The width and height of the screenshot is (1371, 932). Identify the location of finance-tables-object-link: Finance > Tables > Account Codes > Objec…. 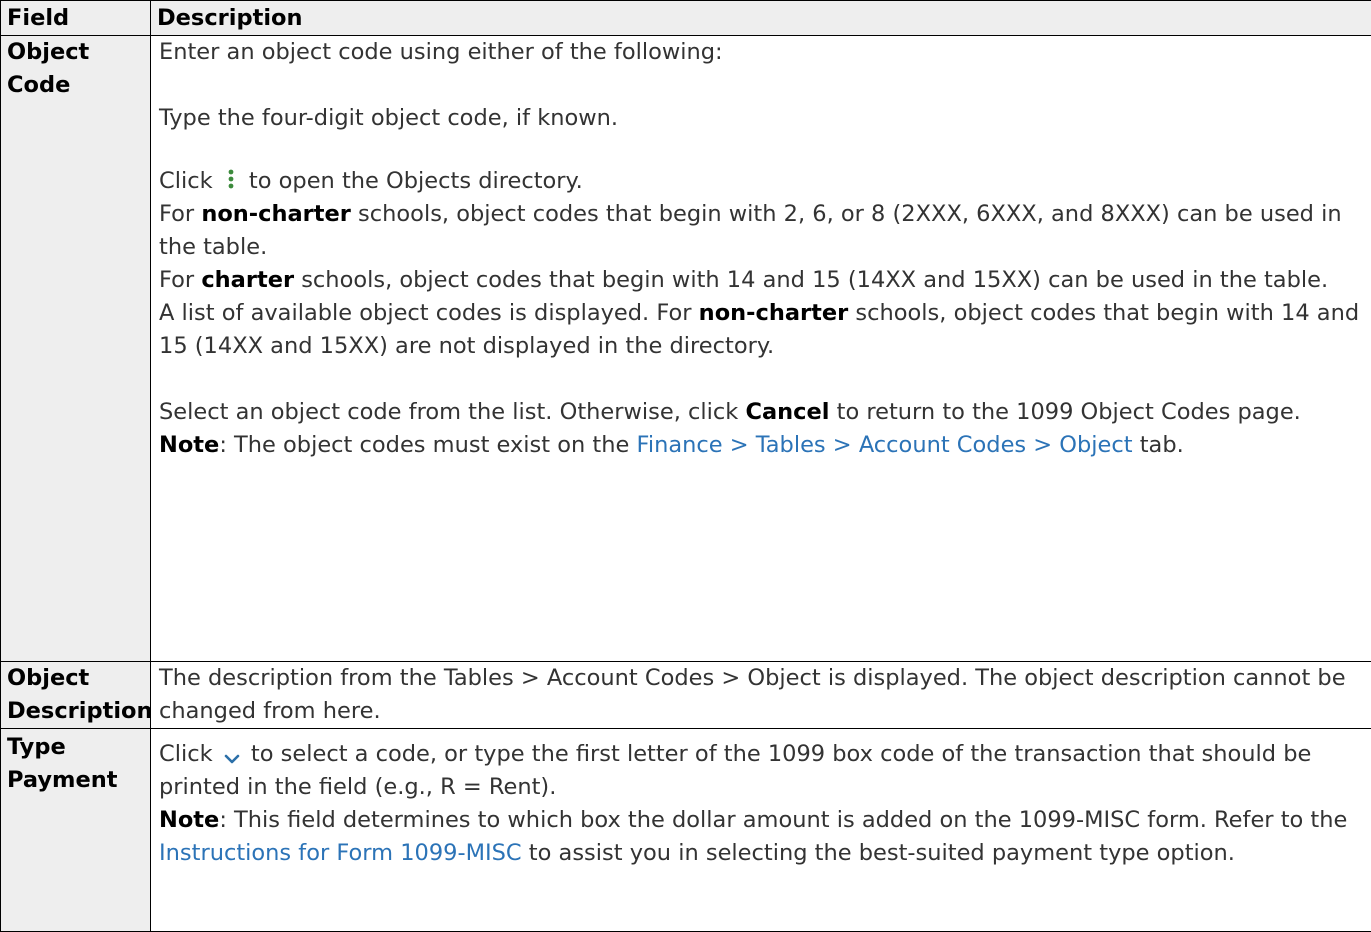
(885, 445).